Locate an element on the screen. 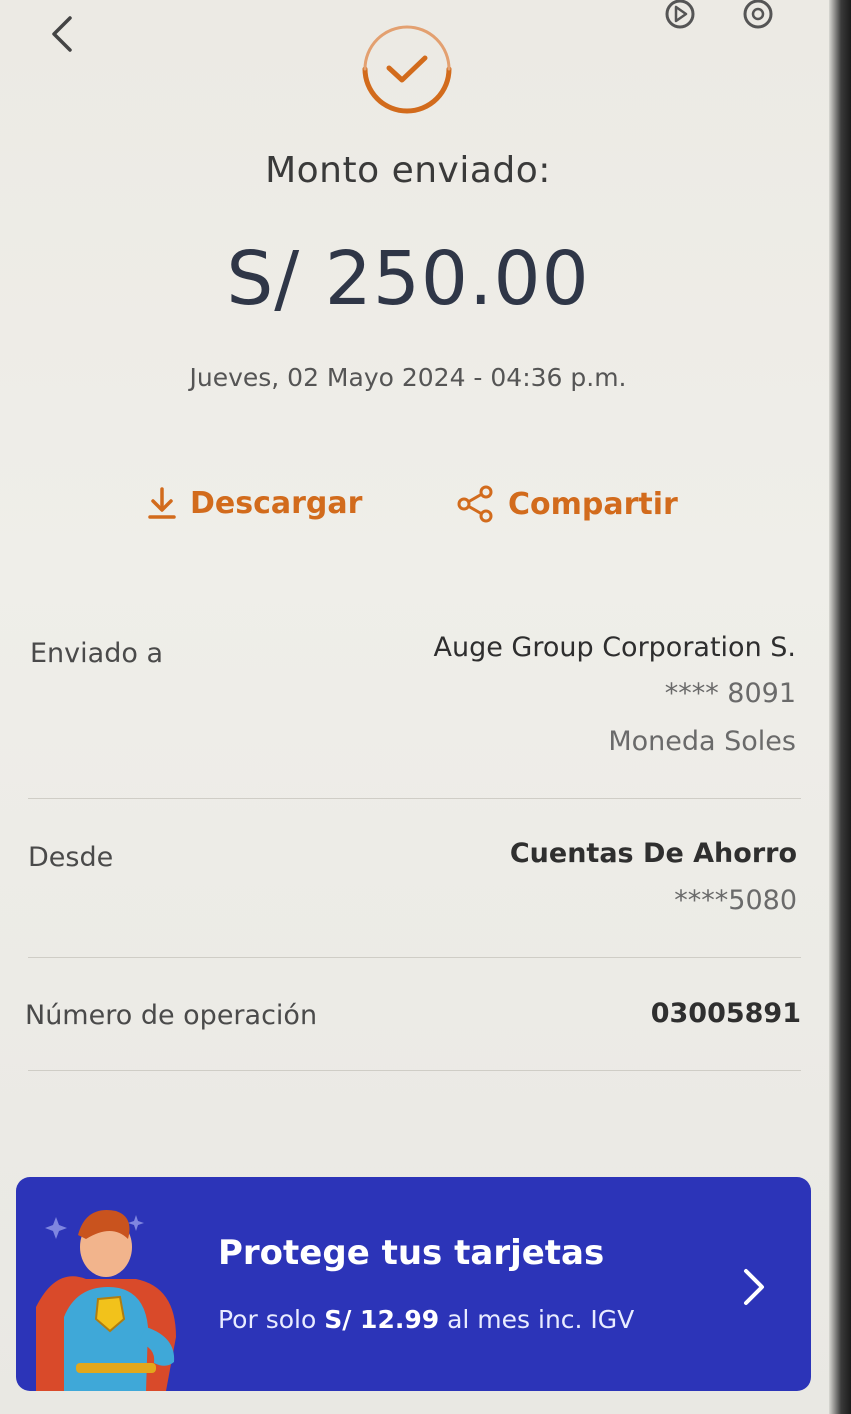 This screenshot has width=851, height=1414. share-button: Compartir is located at coordinates (567, 504).